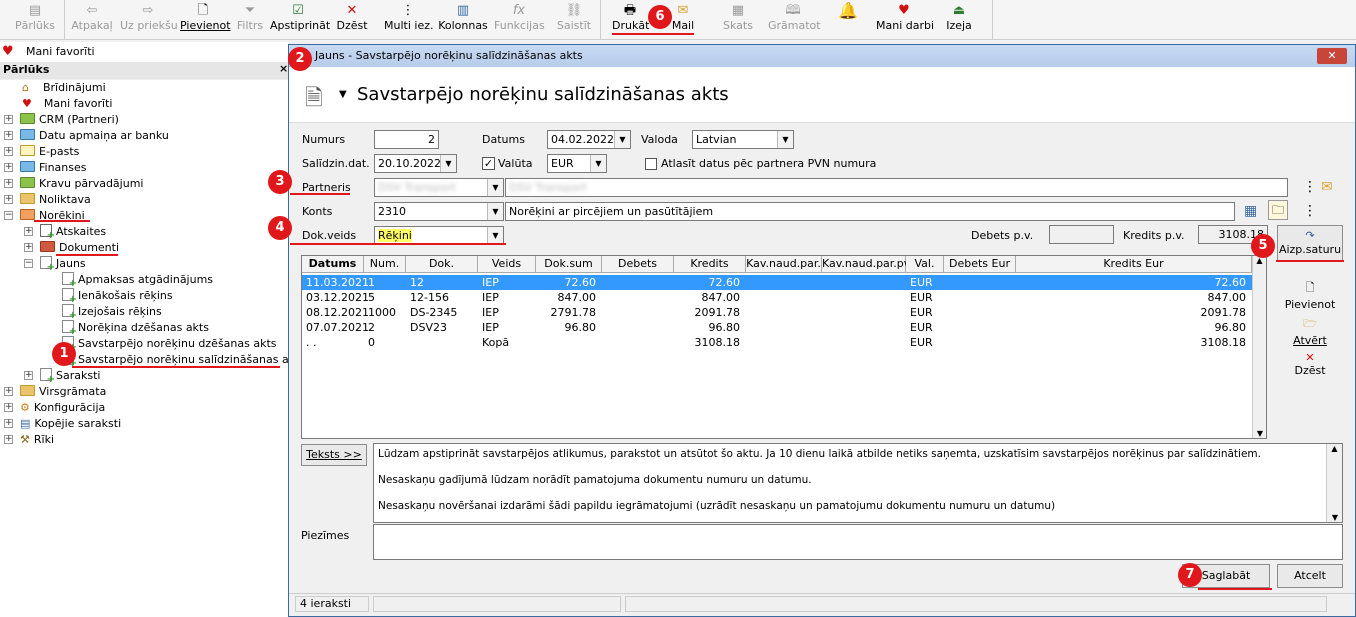 This screenshot has height=617, width=1356. Describe the element at coordinates (37, 440) in the screenshot. I see `tree-item-tools: ⚒ Rīki` at that location.